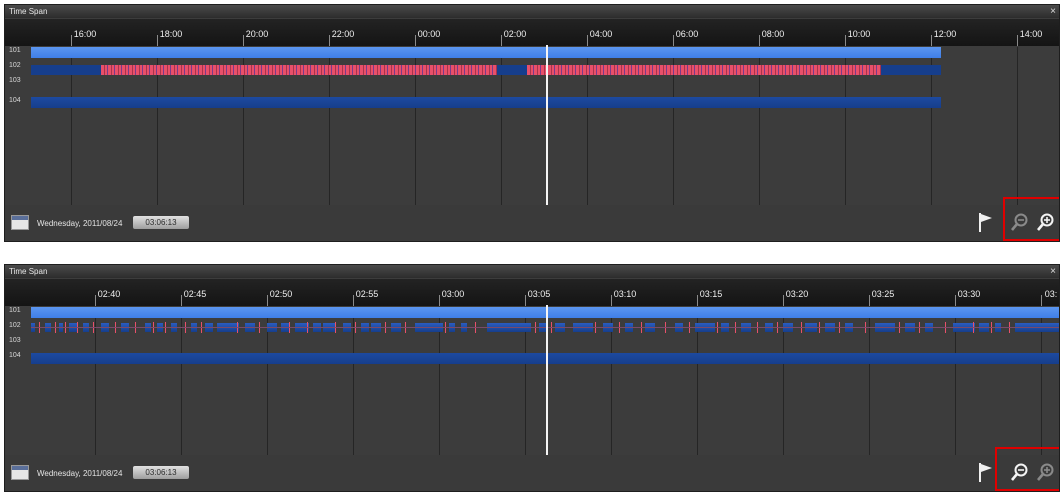 Image resolution: width=1060 pixels, height=492 pixels. I want to click on tick-label: 03:25, so click(883, 294).